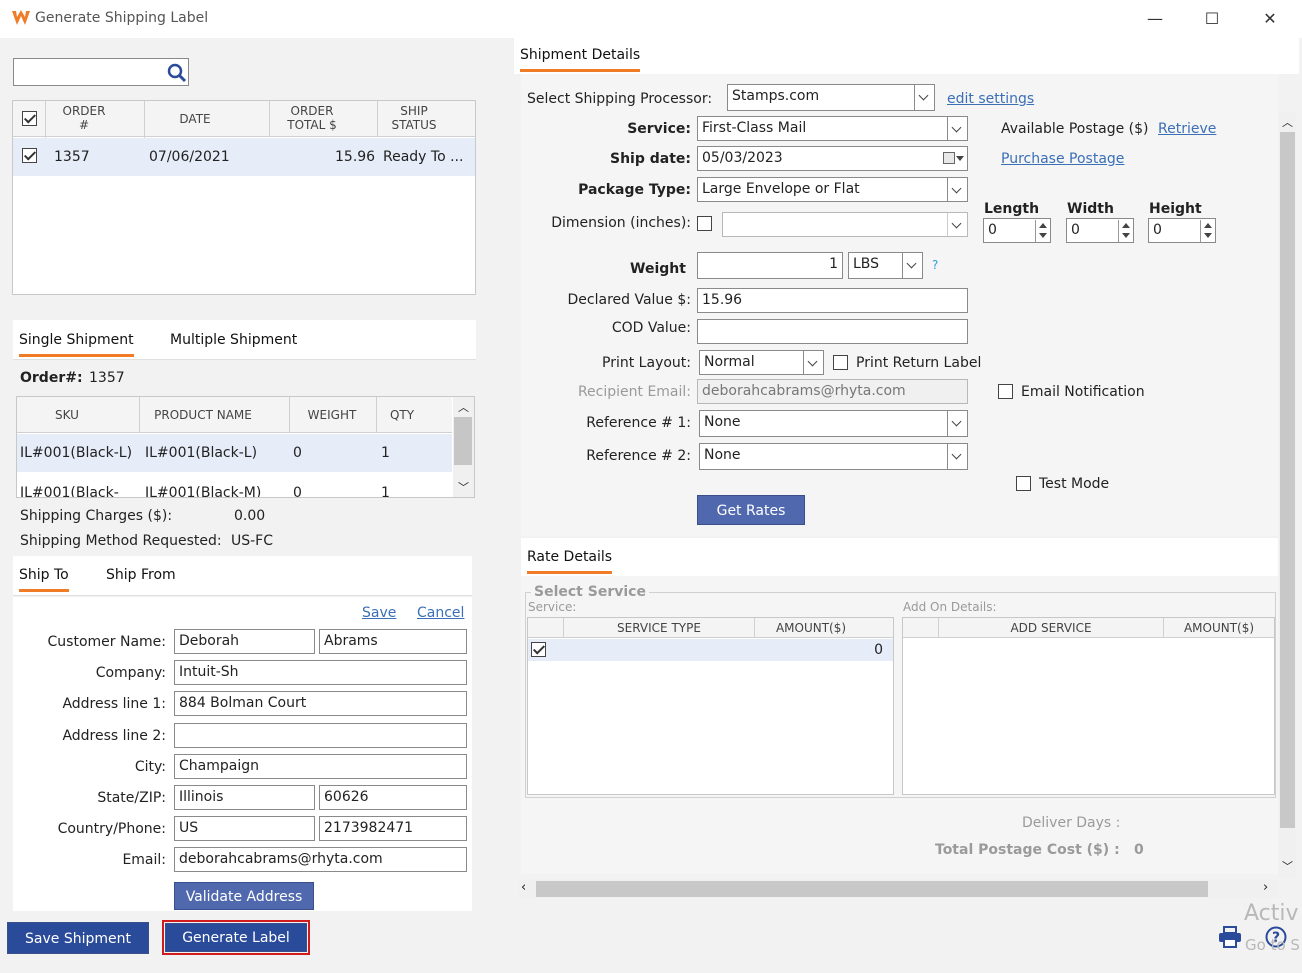  Describe the element at coordinates (1287, 480) in the screenshot. I see `vertical-scrollbar-thumb` at that location.